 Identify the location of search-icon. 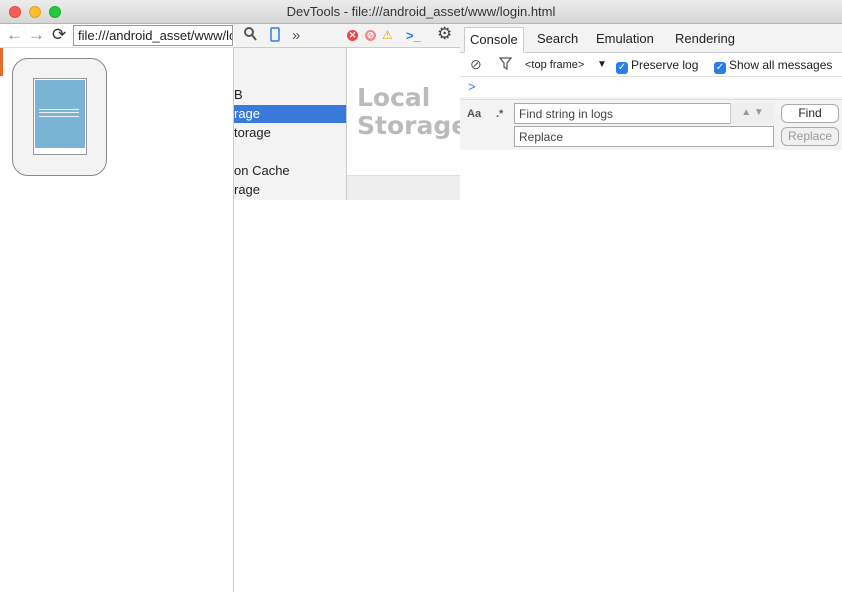
(250, 36).